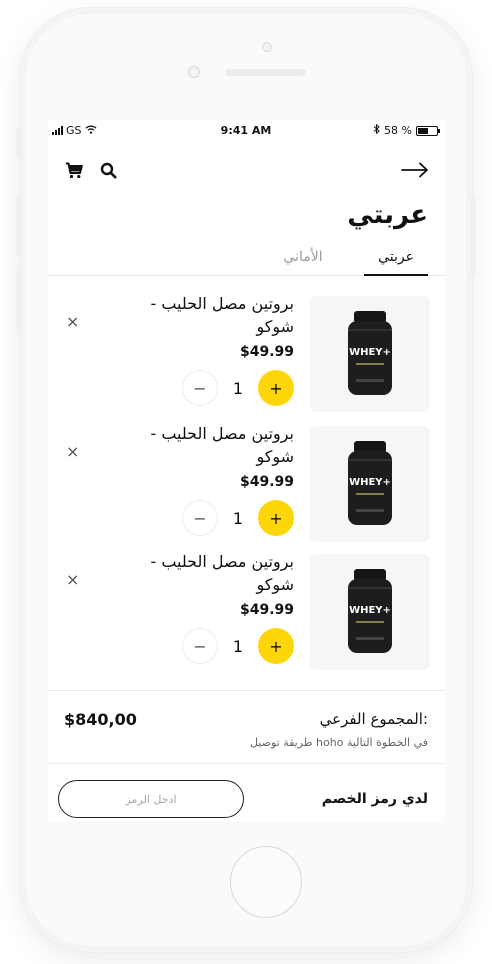 The height and width of the screenshot is (964, 492). Describe the element at coordinates (267, 47) in the screenshot. I see `front-camera` at that location.